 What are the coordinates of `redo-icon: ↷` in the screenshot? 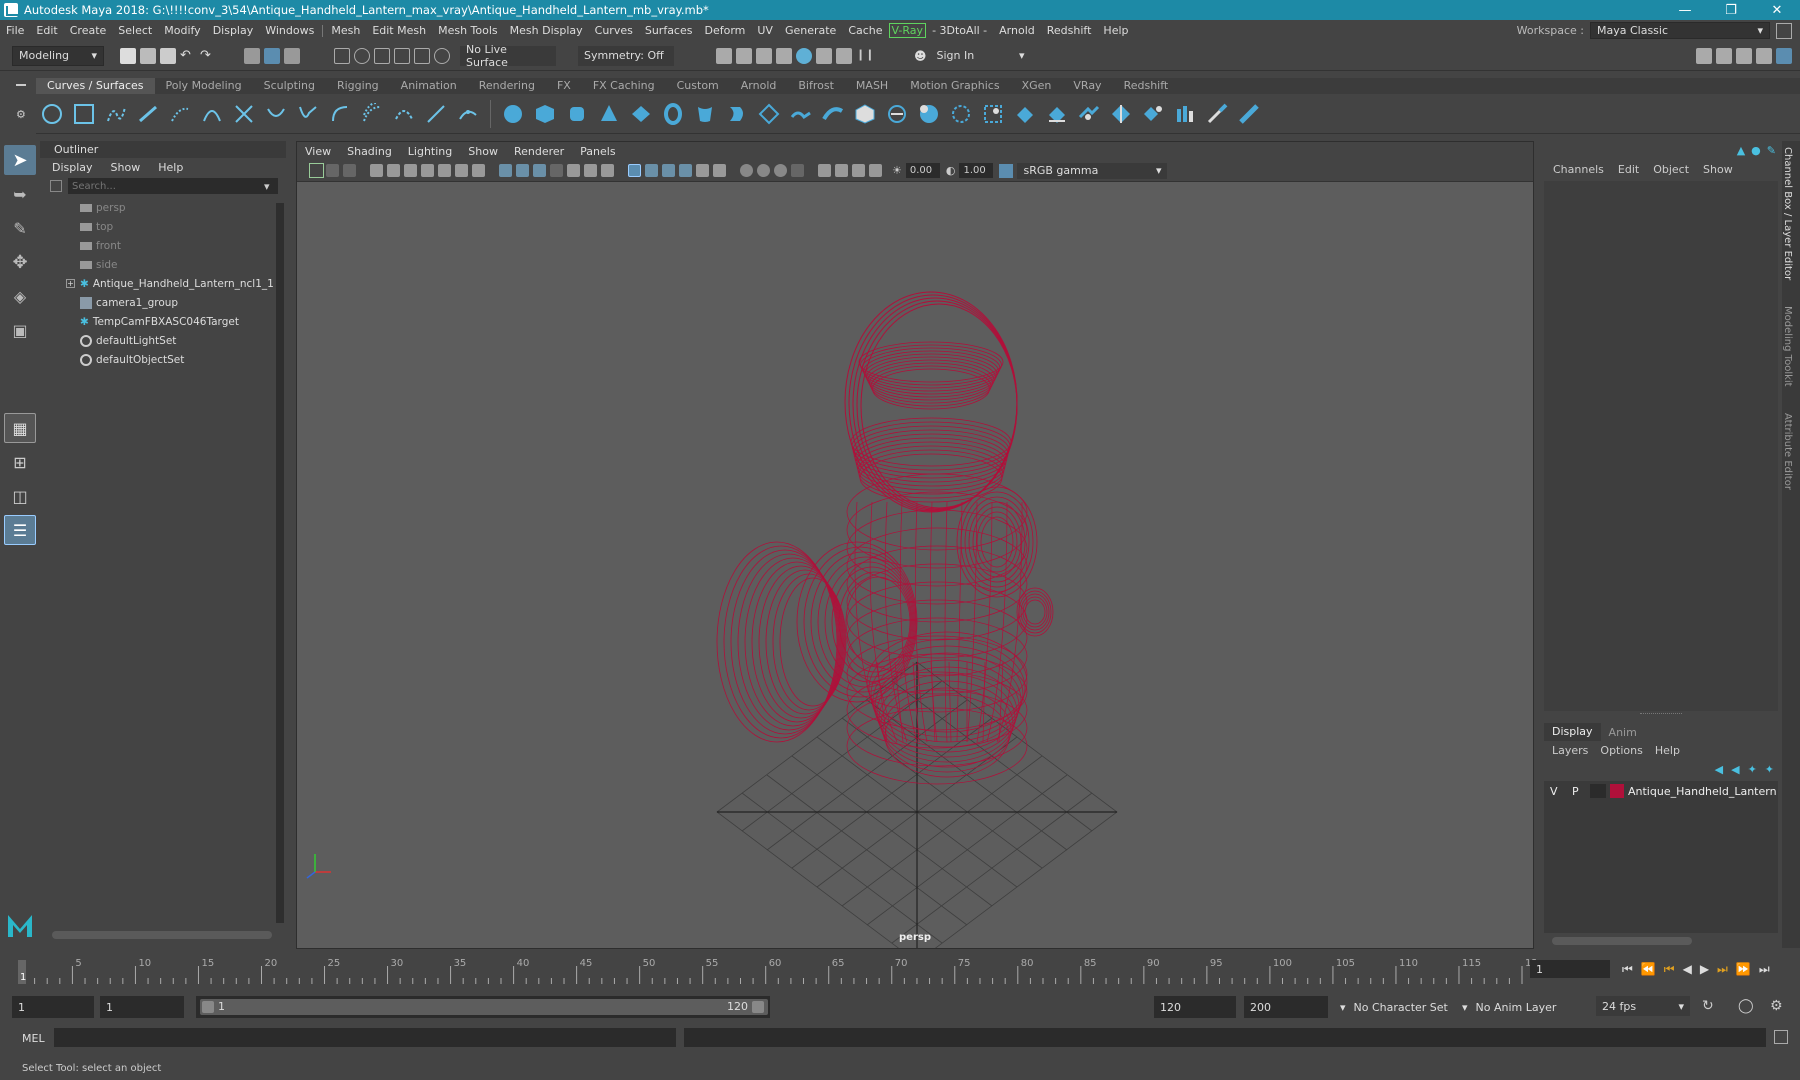 It's located at (208, 56).